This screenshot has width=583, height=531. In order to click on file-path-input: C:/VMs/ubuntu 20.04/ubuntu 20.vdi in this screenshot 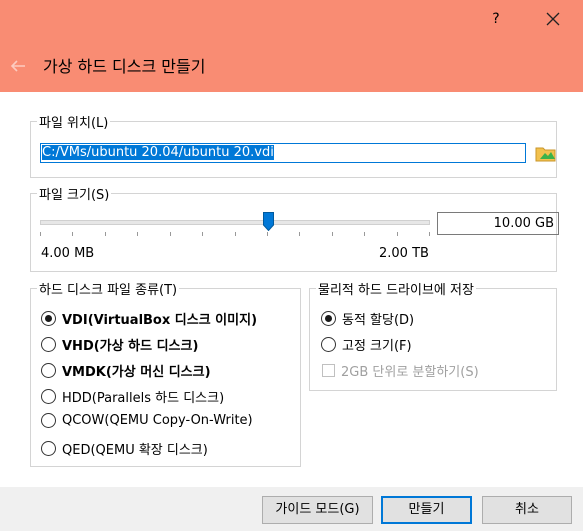, I will do `click(283, 153)`.